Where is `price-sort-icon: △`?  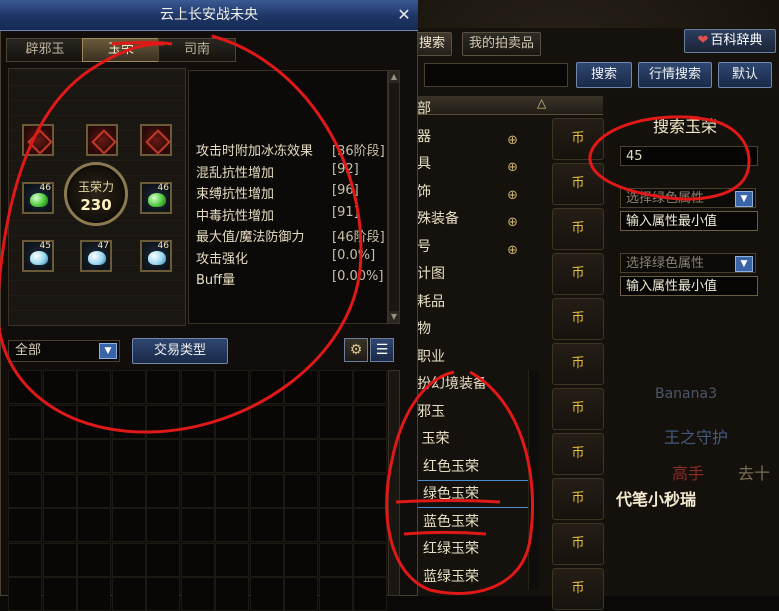
price-sort-icon: △ is located at coordinates (541, 103).